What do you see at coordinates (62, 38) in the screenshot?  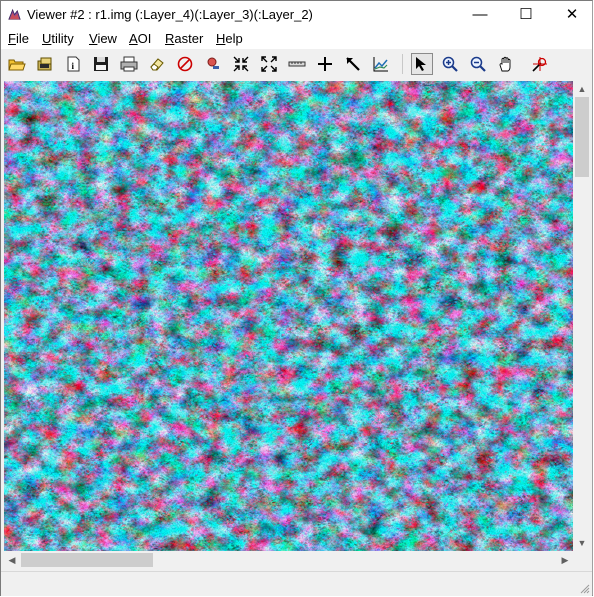 I see `menu-utility-label: tility` at bounding box center [62, 38].